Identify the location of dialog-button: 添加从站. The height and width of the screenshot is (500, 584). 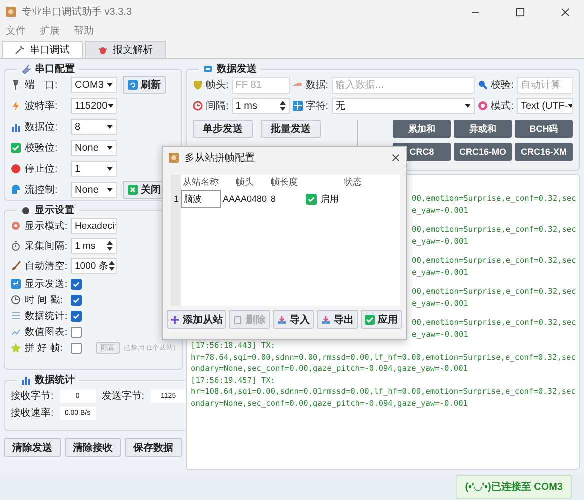
(196, 319).